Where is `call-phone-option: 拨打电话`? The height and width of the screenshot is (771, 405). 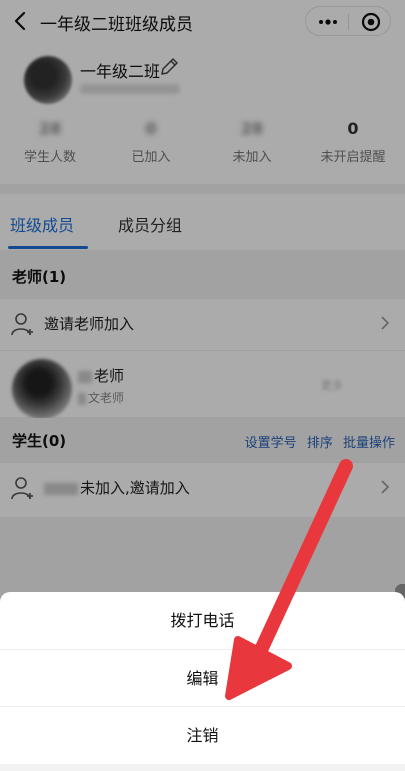
call-phone-option: 拨打电话 is located at coordinates (202, 620).